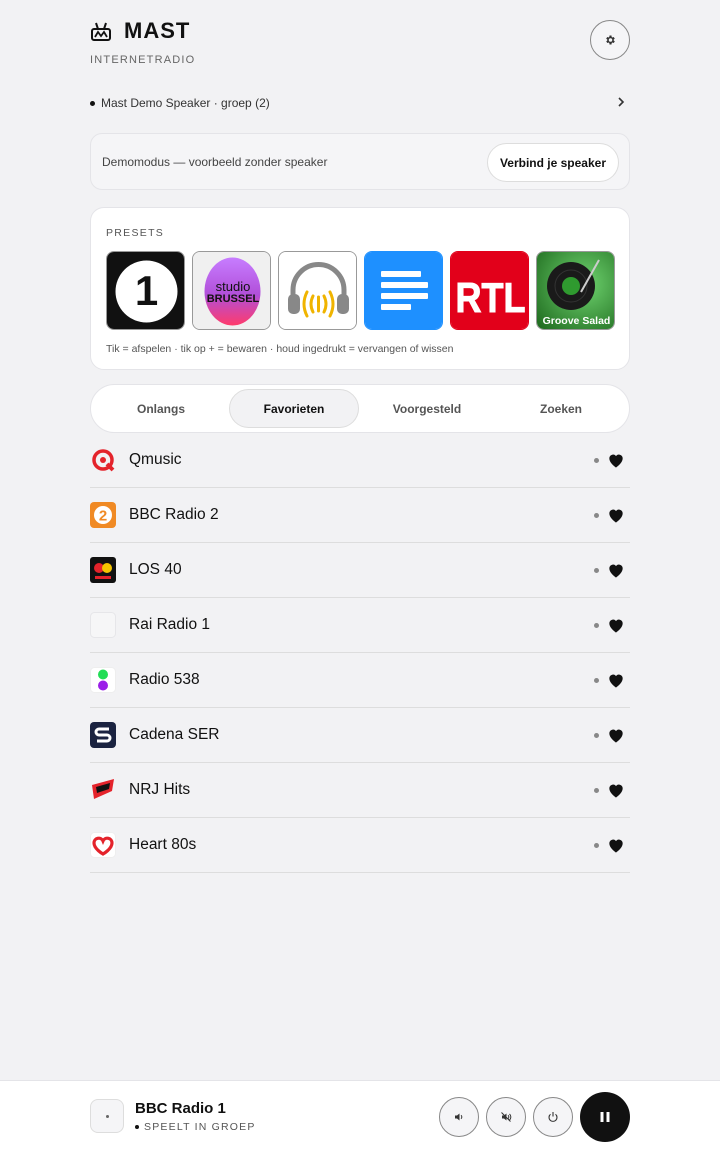  Describe the element at coordinates (577, 321) in the screenshot. I see `preset-logo-text: Groove Salad` at that location.